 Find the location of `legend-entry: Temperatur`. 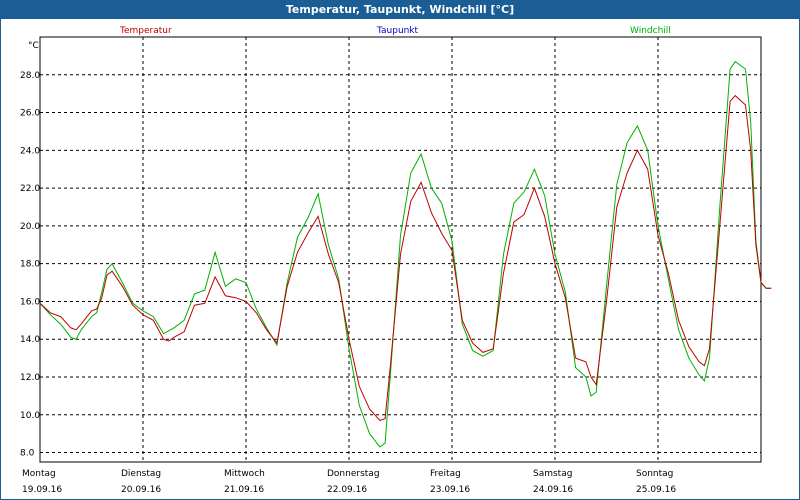

legend-entry: Temperatur is located at coordinates (145, 31).